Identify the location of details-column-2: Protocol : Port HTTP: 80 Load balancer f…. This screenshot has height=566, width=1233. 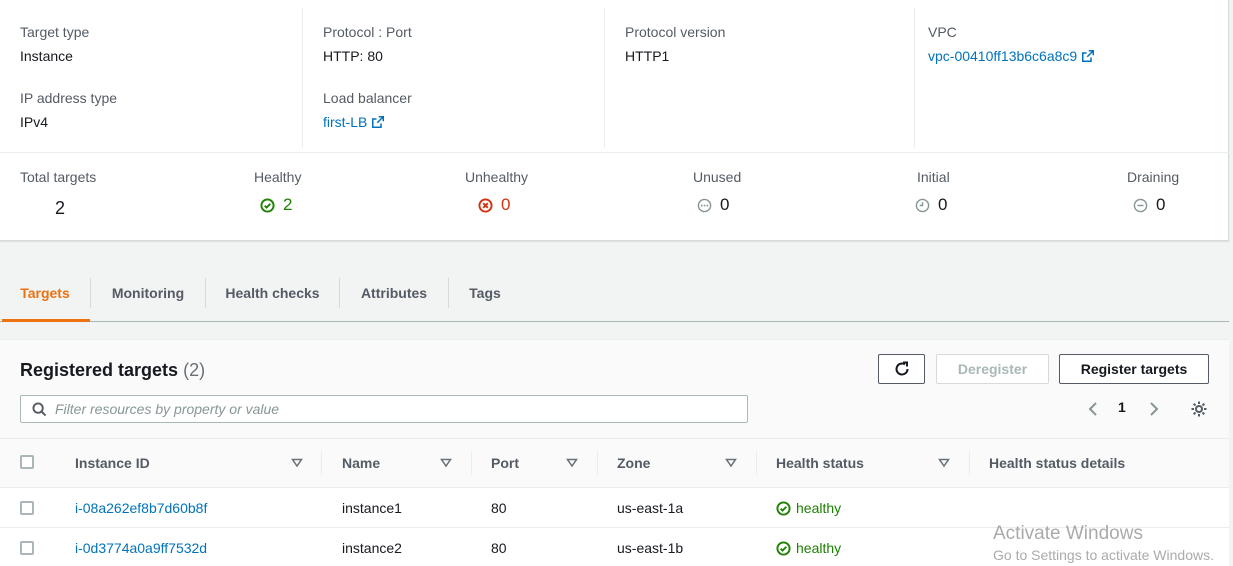
(453, 78).